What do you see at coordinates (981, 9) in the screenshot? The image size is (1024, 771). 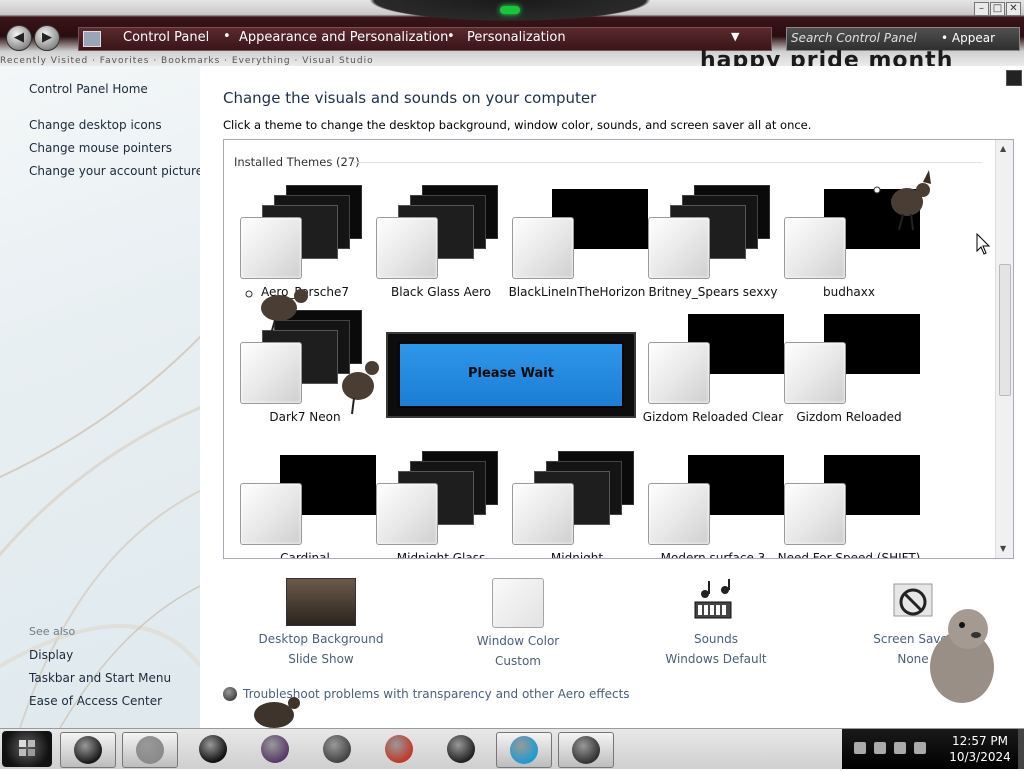 I see `minimize-button: –` at bounding box center [981, 9].